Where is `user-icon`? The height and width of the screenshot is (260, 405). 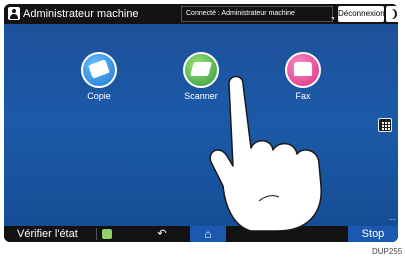 user-icon is located at coordinates (14, 13).